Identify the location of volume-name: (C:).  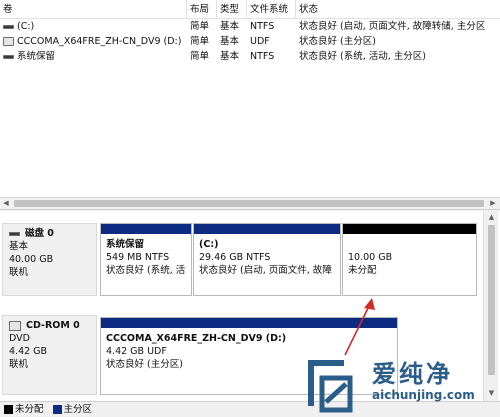
(26, 26).